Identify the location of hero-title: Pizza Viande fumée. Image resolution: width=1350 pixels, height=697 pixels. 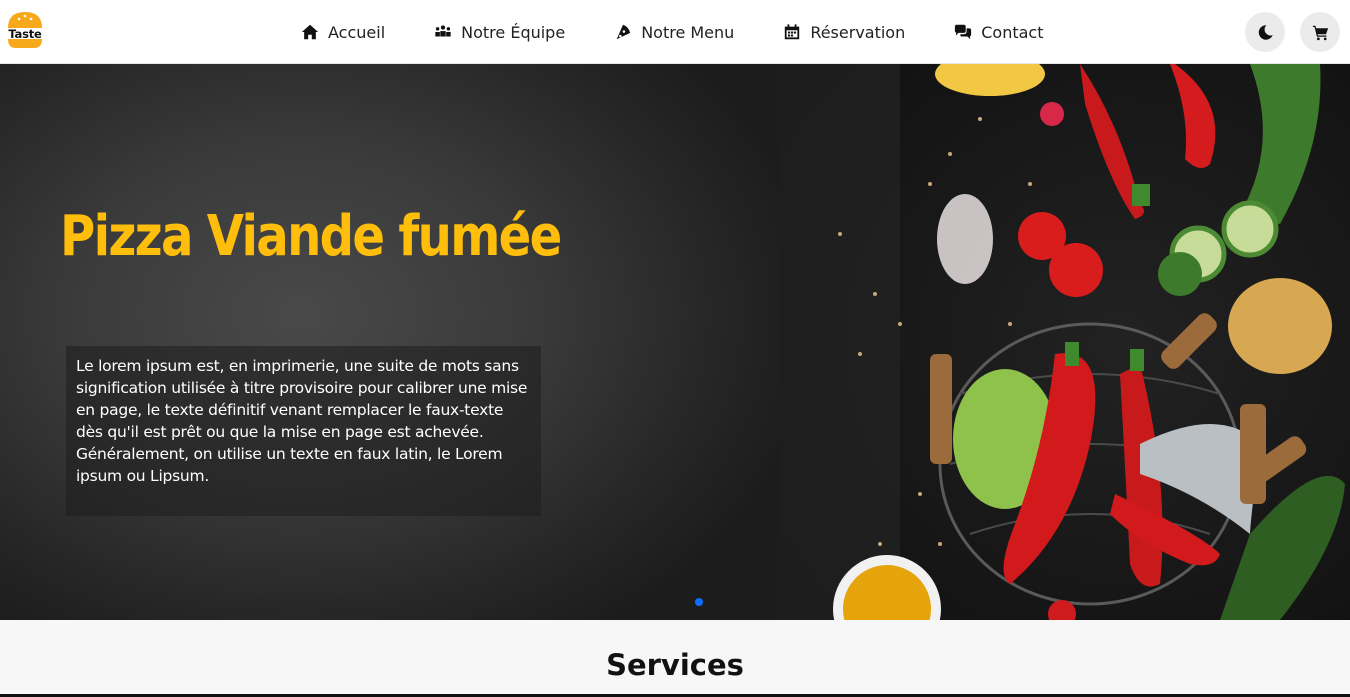
(311, 236).